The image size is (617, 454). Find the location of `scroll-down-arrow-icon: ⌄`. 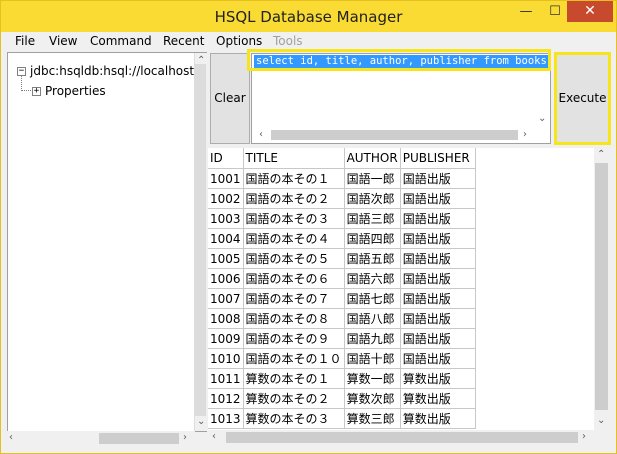

scroll-down-arrow-icon: ⌄ is located at coordinates (201, 422).